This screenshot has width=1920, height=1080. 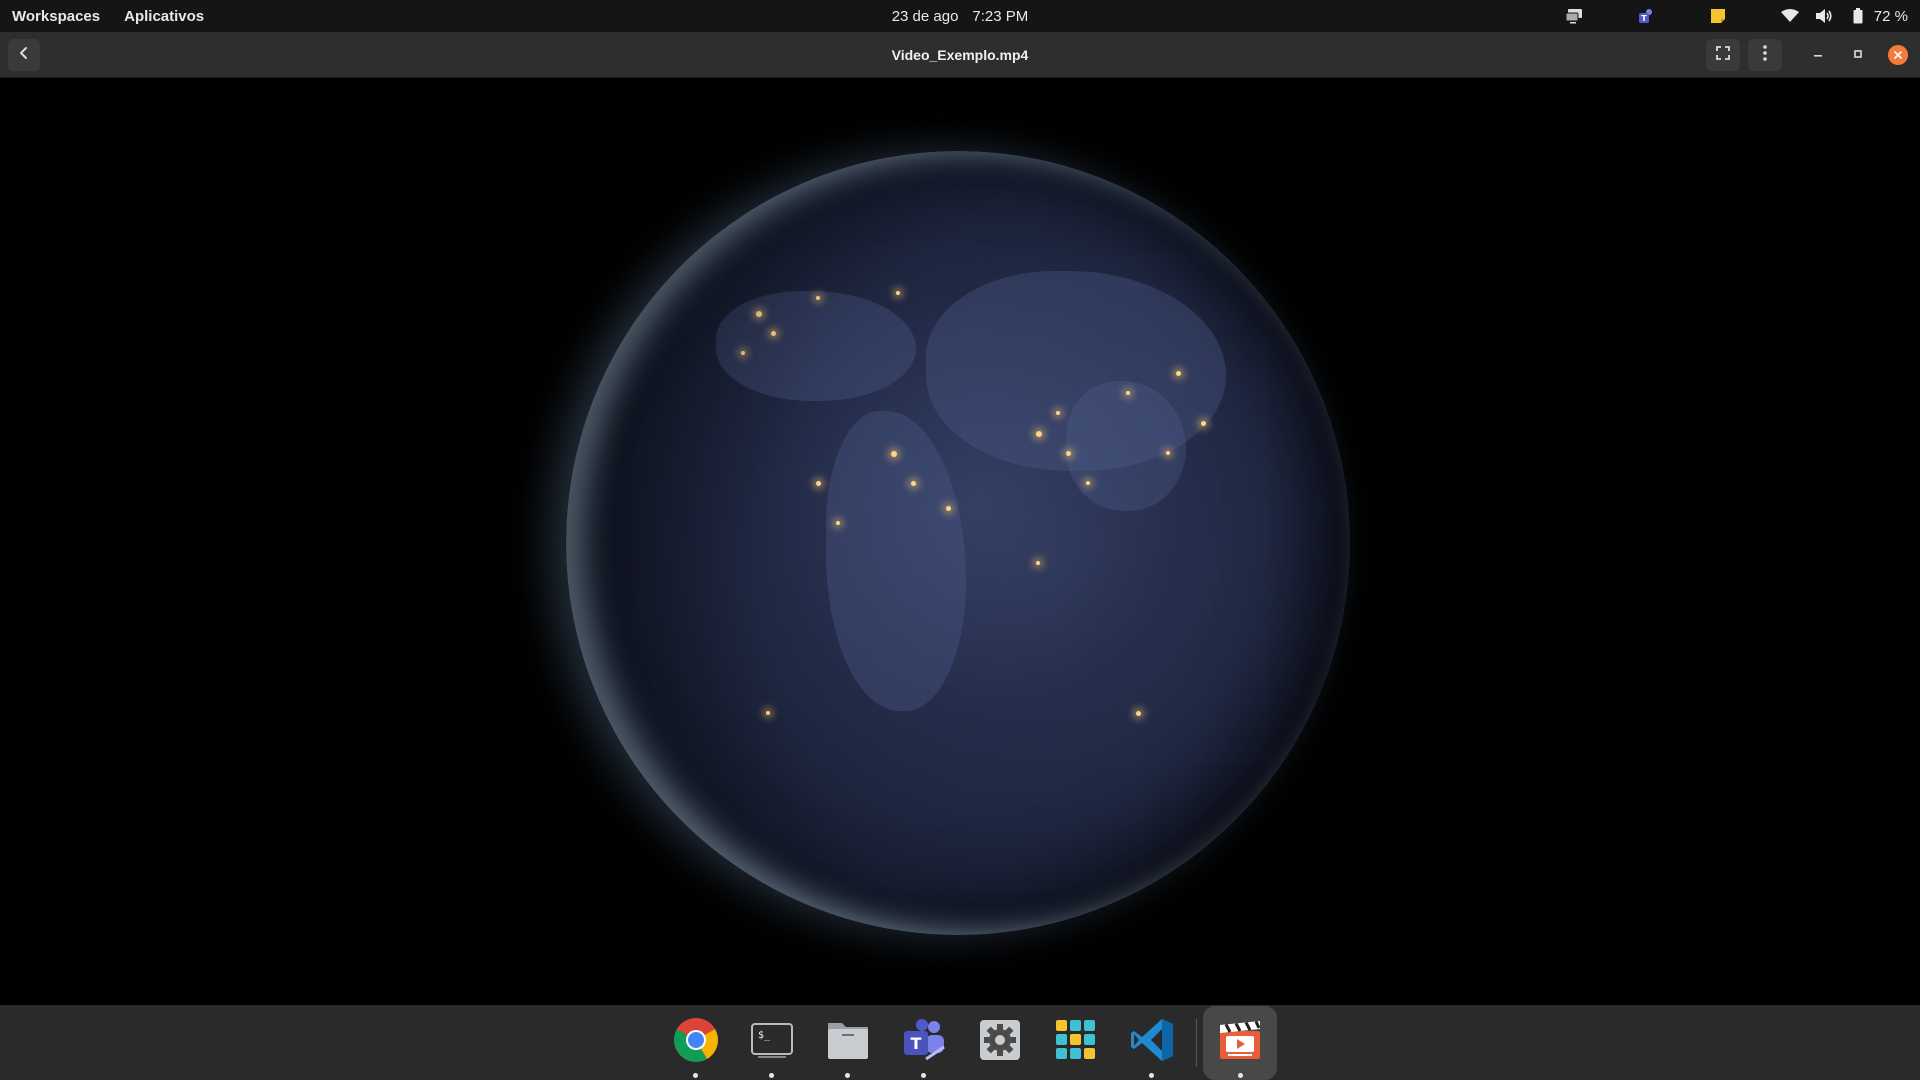 What do you see at coordinates (1000, 16) in the screenshot?
I see `time-label: 7:23 PM` at bounding box center [1000, 16].